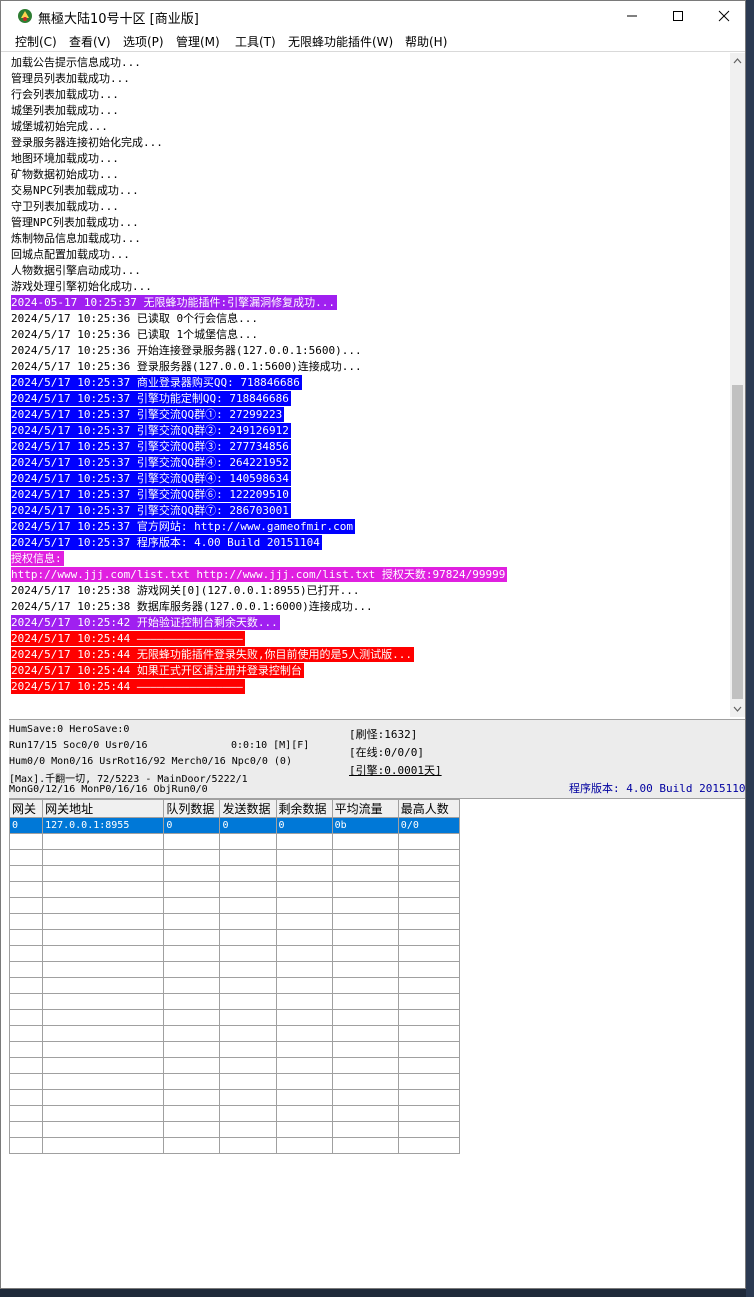 The width and height of the screenshot is (754, 1297). I want to click on menu-plugin: 无限蜂功能插件(W), so click(340, 41).